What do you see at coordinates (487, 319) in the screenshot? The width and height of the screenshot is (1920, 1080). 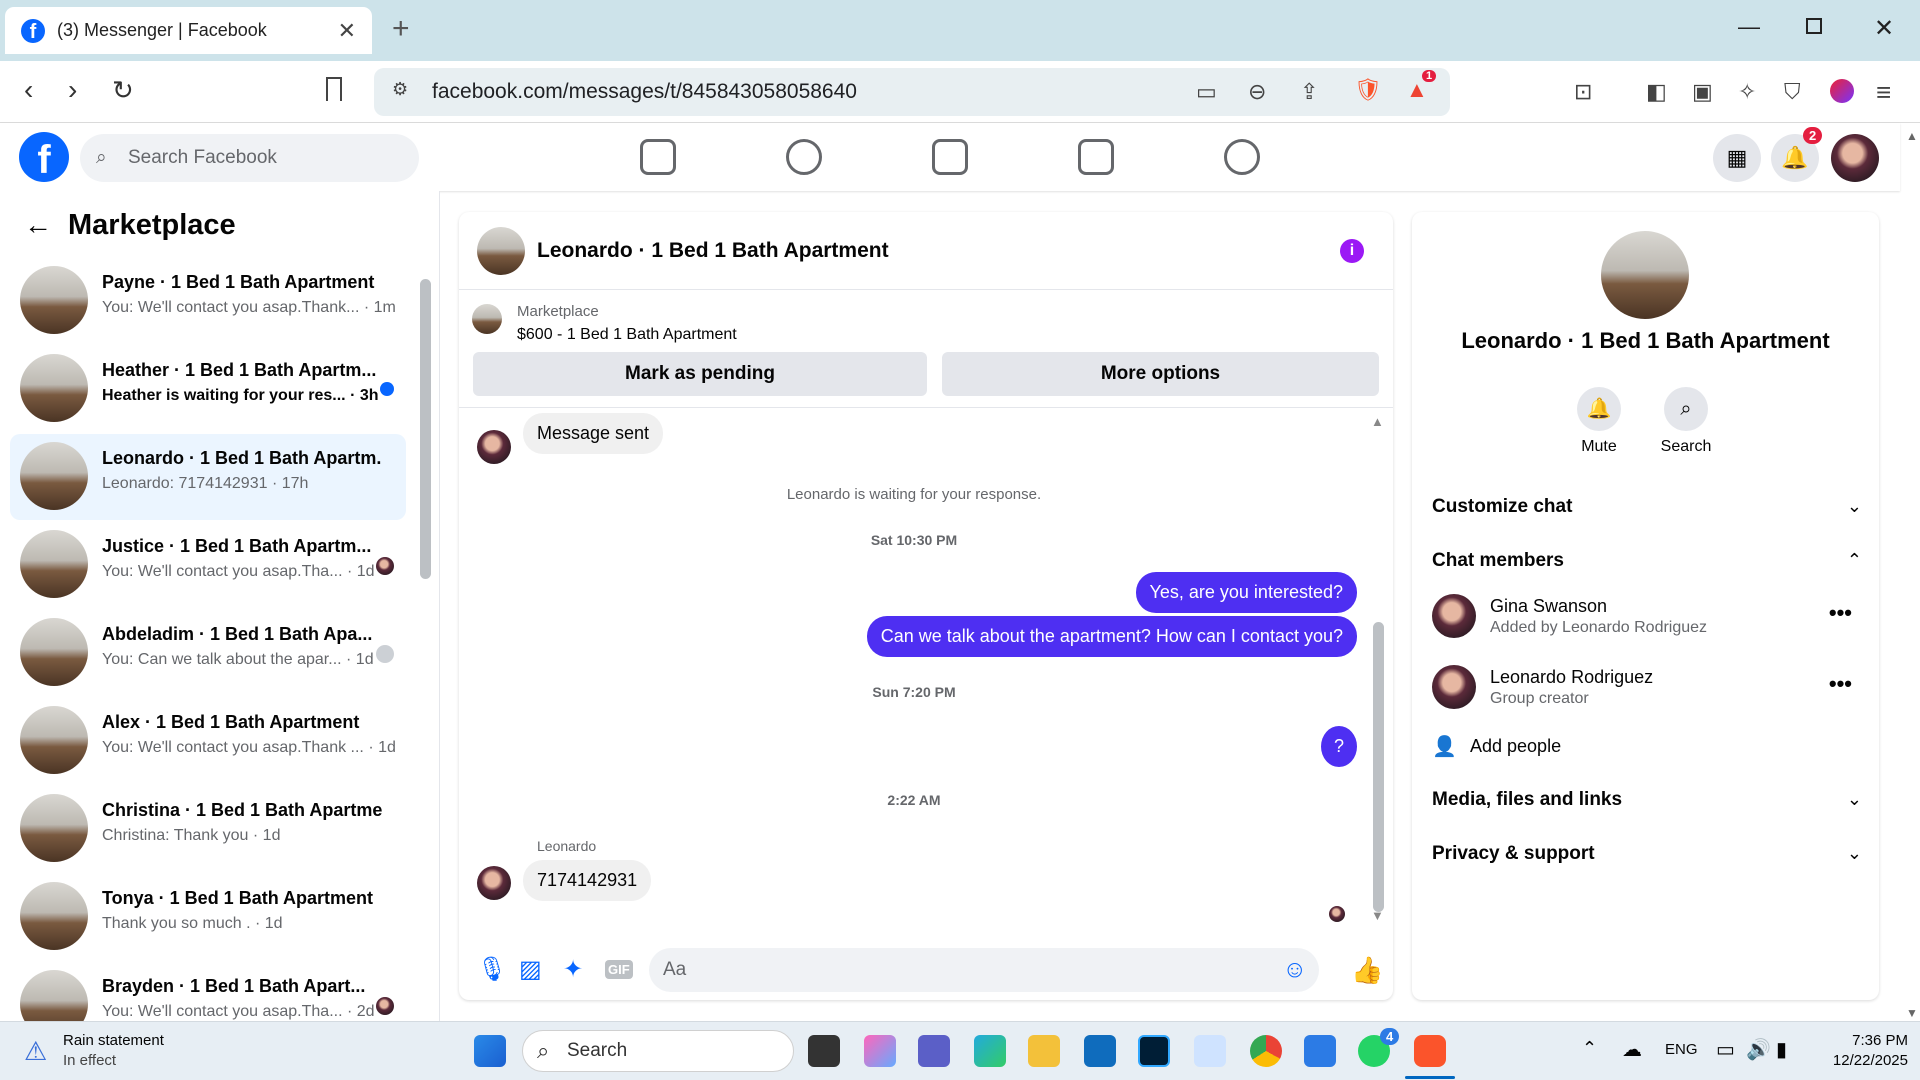 I see `listing-thumbnail` at bounding box center [487, 319].